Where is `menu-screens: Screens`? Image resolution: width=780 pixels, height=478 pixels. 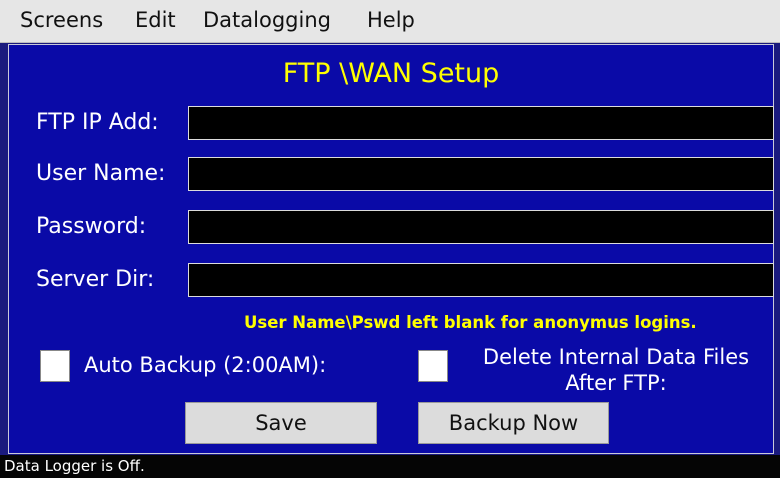 menu-screens: Screens is located at coordinates (61, 20).